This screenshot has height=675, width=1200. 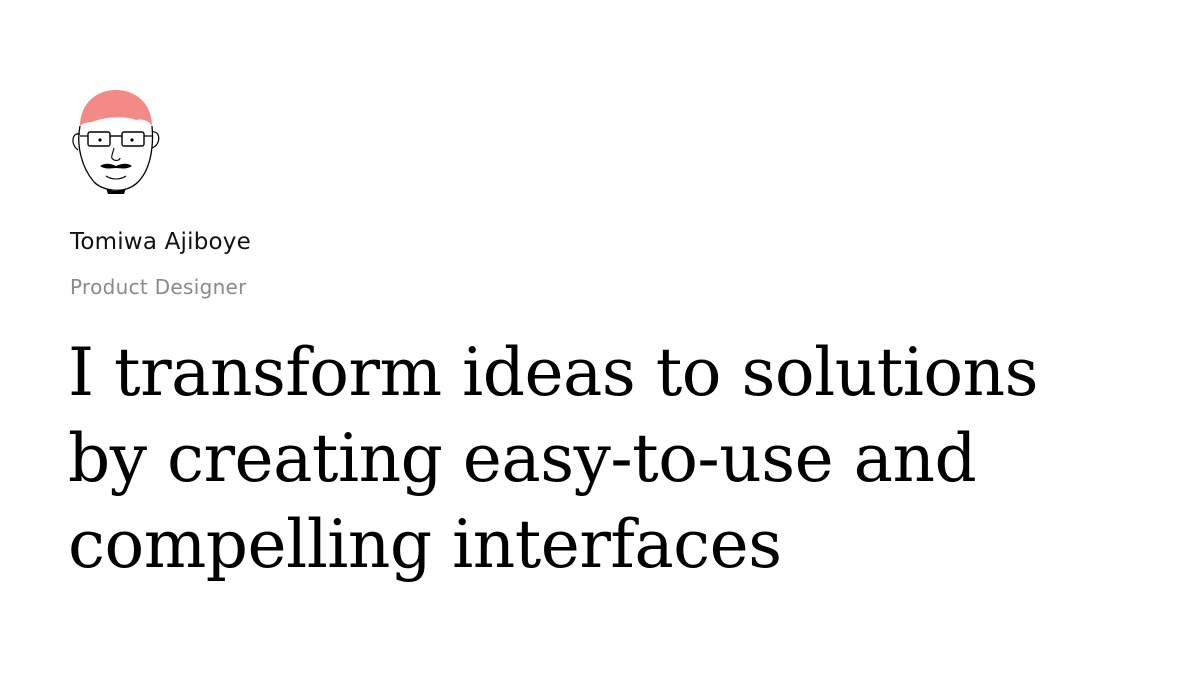 I want to click on avatar, so click(x=114, y=142).